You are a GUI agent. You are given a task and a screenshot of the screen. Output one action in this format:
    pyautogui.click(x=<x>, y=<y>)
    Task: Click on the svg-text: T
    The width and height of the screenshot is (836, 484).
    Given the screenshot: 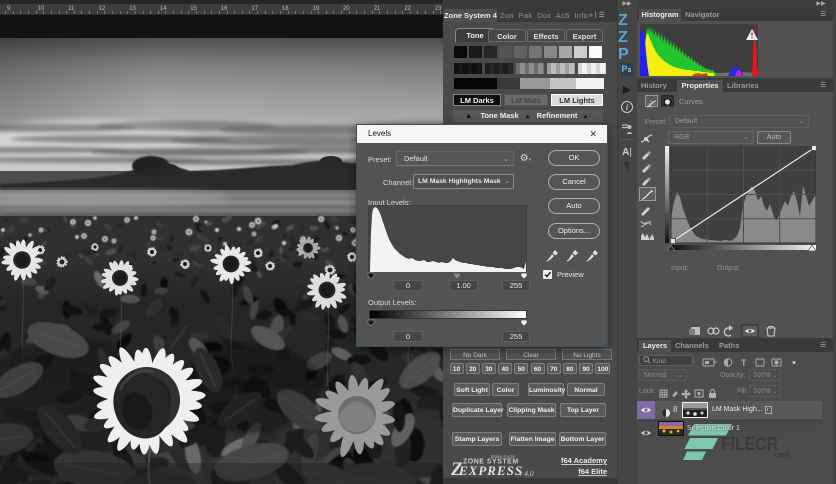 What is the action you would take?
    pyautogui.click(x=744, y=363)
    